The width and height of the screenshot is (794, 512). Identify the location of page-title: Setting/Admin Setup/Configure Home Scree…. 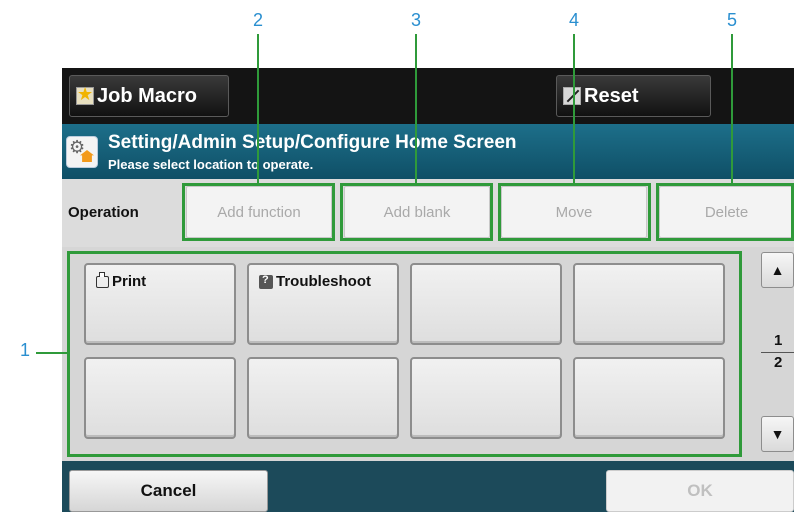
(312, 142).